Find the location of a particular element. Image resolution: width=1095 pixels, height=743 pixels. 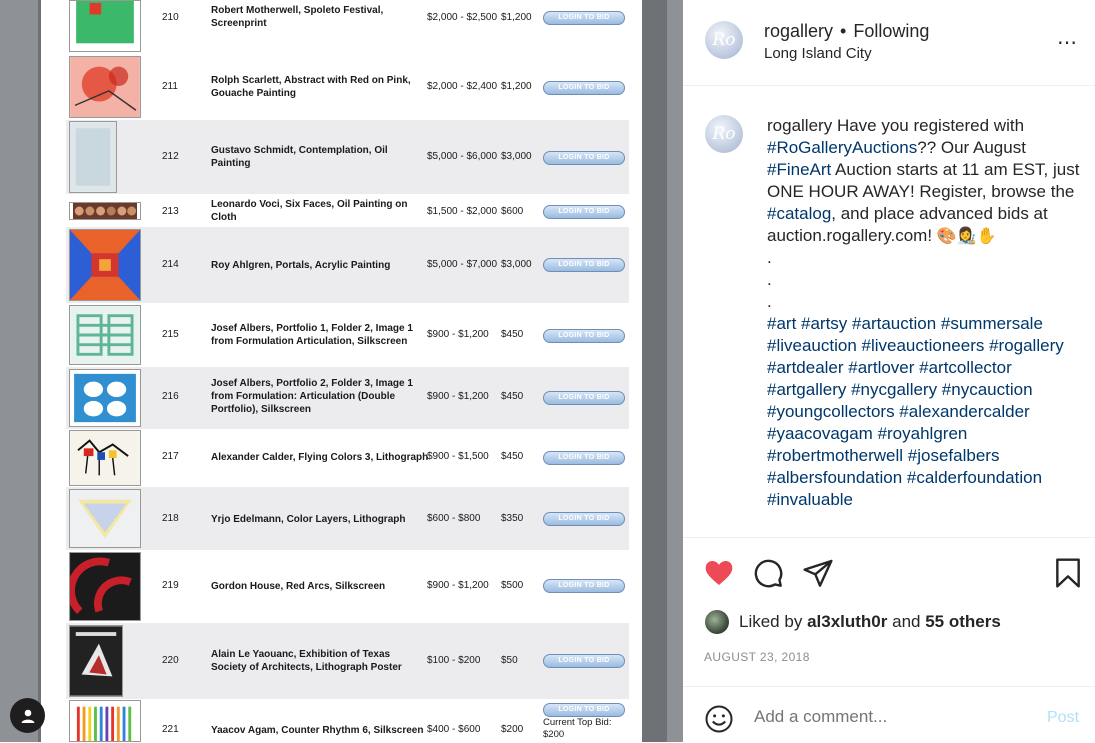

location-link: Long Island City is located at coordinates (818, 53).